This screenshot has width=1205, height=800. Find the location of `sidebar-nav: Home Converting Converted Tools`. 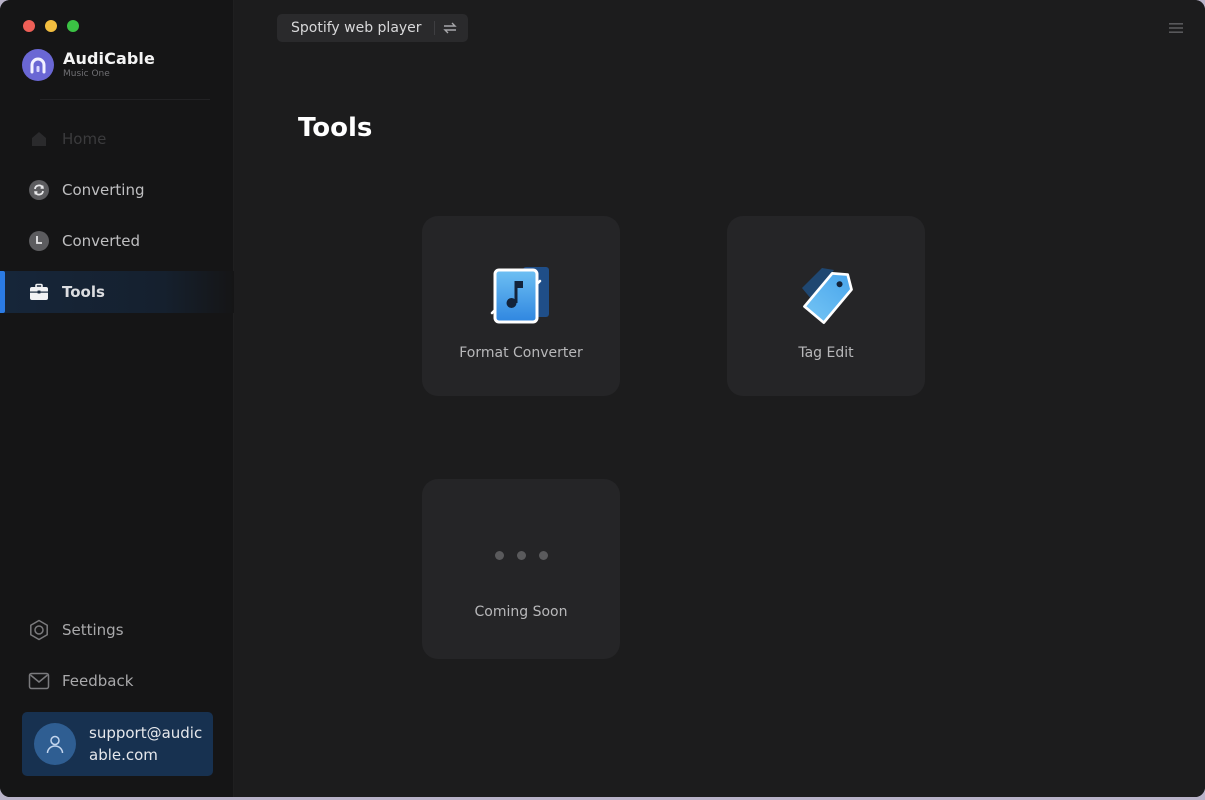

sidebar-nav: Home Converting Converted Tools is located at coordinates (117, 220).